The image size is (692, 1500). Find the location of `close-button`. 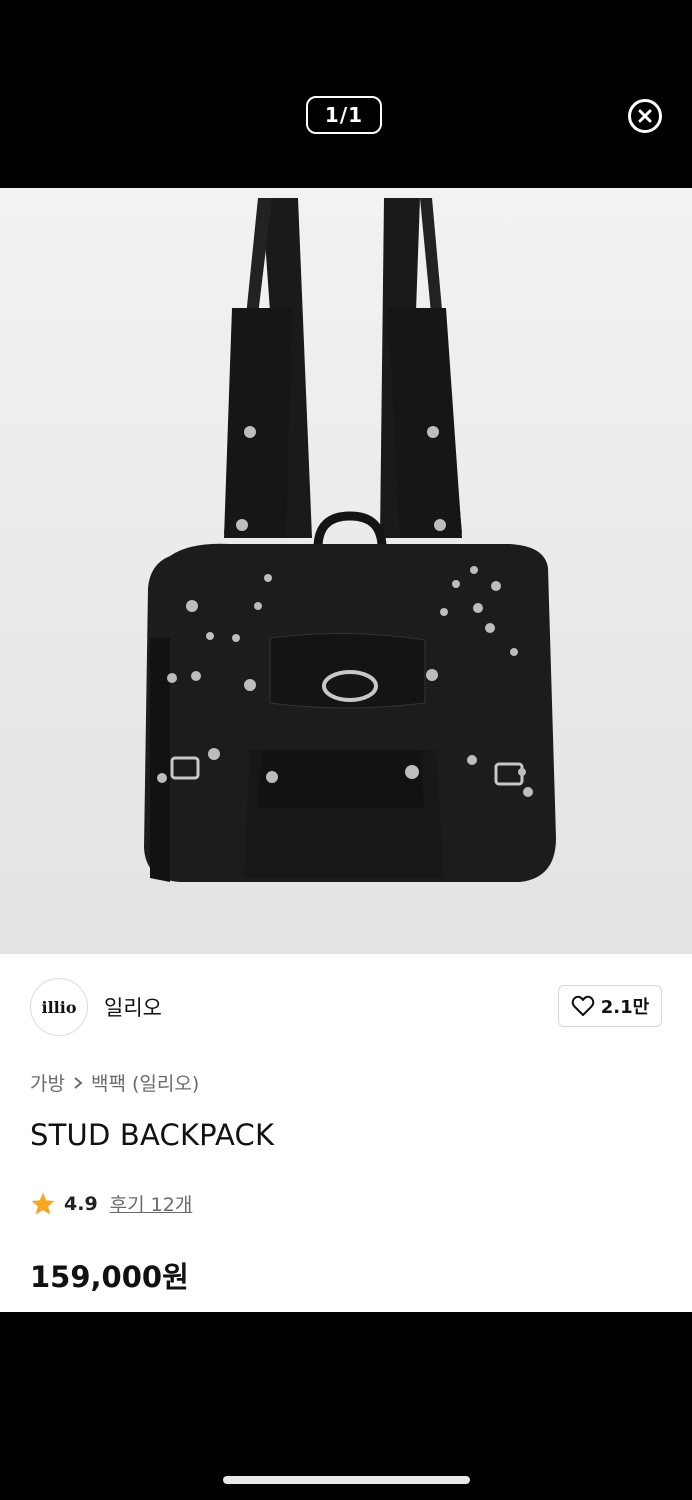

close-button is located at coordinates (645, 116).